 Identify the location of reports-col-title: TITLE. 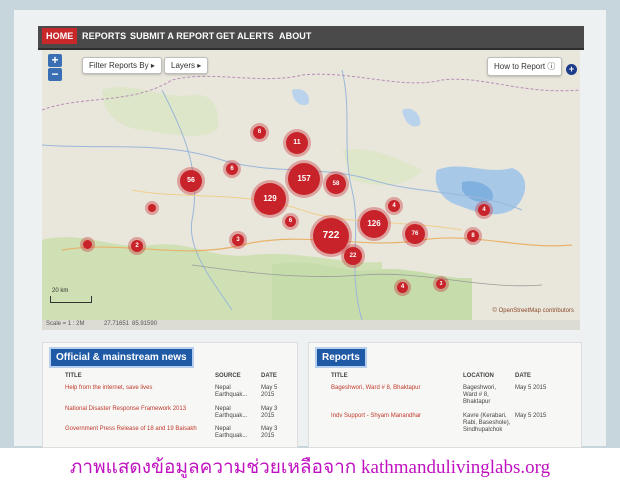
(339, 376).